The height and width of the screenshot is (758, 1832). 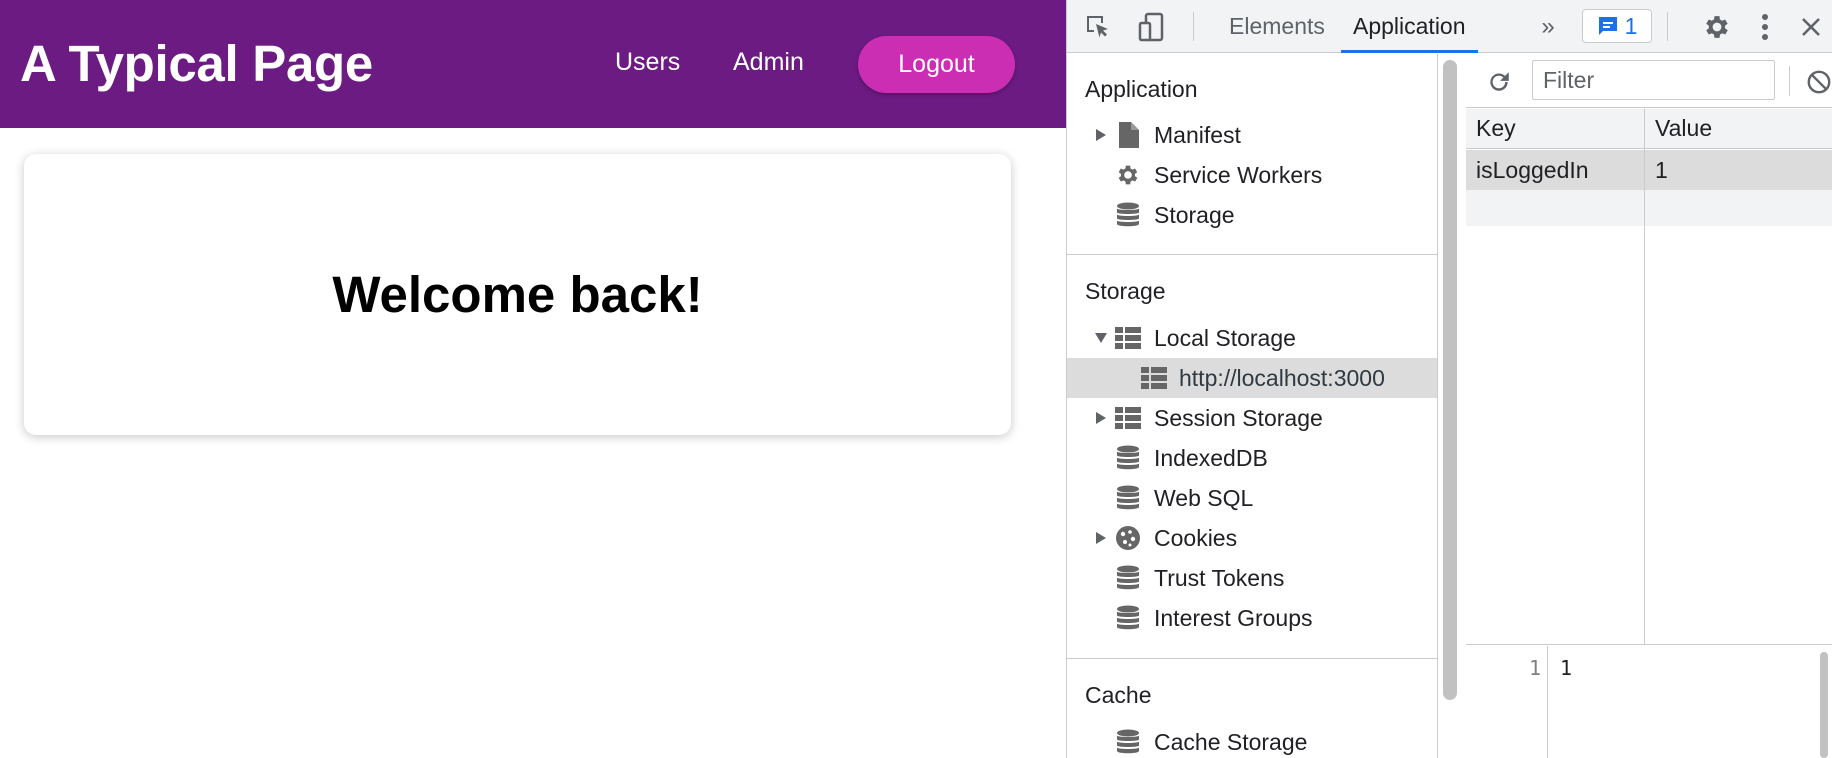 What do you see at coordinates (1128, 538) in the screenshot?
I see `cookie-icon` at bounding box center [1128, 538].